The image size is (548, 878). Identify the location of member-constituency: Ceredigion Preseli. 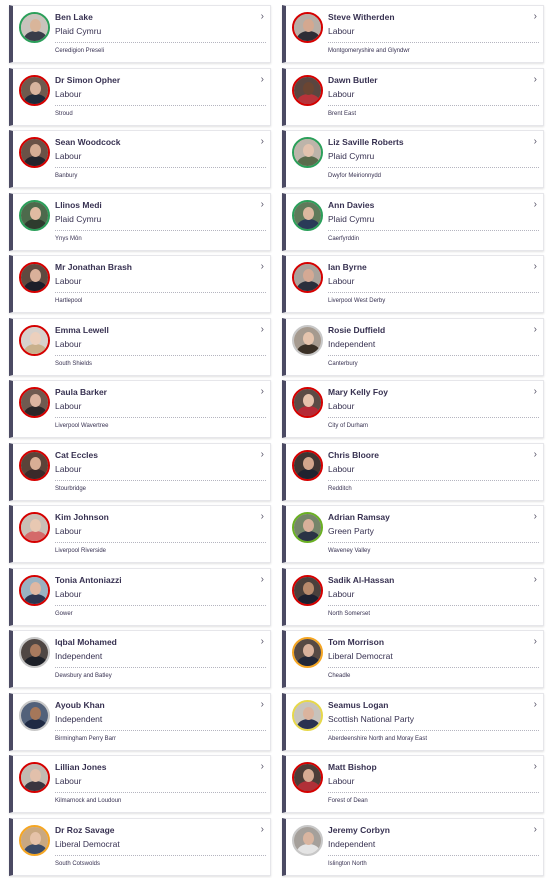
(80, 51).